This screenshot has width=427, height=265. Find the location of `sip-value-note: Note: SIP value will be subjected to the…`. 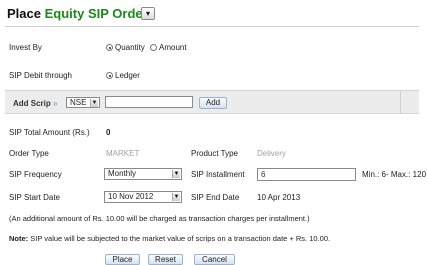

sip-value-note: Note: SIP value will be subjected to the… is located at coordinates (169, 238).